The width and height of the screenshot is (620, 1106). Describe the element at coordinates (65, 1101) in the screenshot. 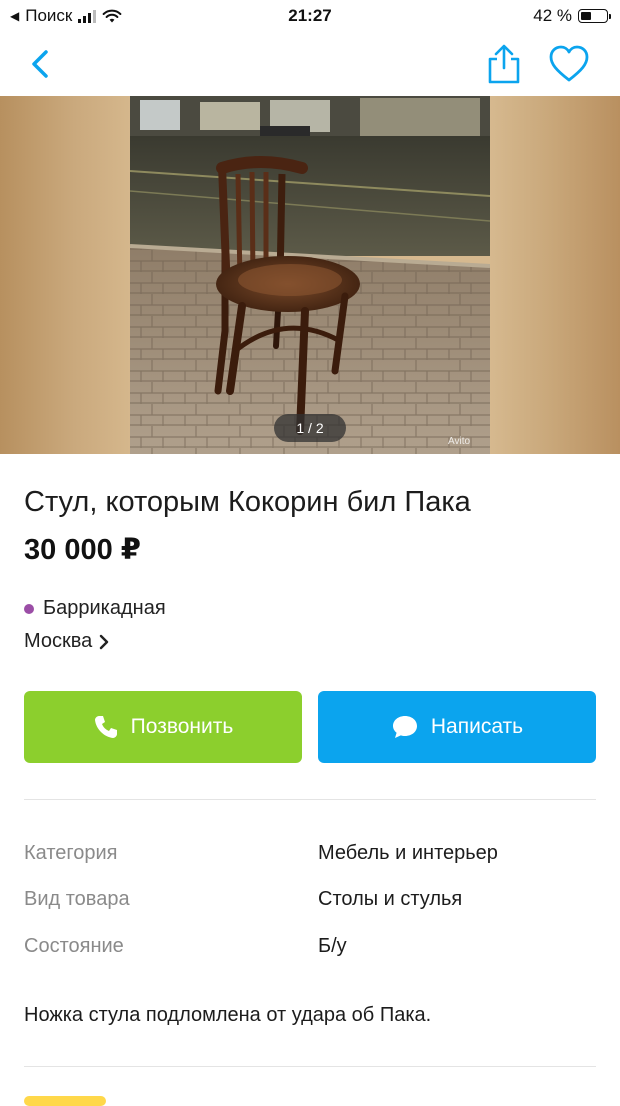

I see `promo-badge` at that location.